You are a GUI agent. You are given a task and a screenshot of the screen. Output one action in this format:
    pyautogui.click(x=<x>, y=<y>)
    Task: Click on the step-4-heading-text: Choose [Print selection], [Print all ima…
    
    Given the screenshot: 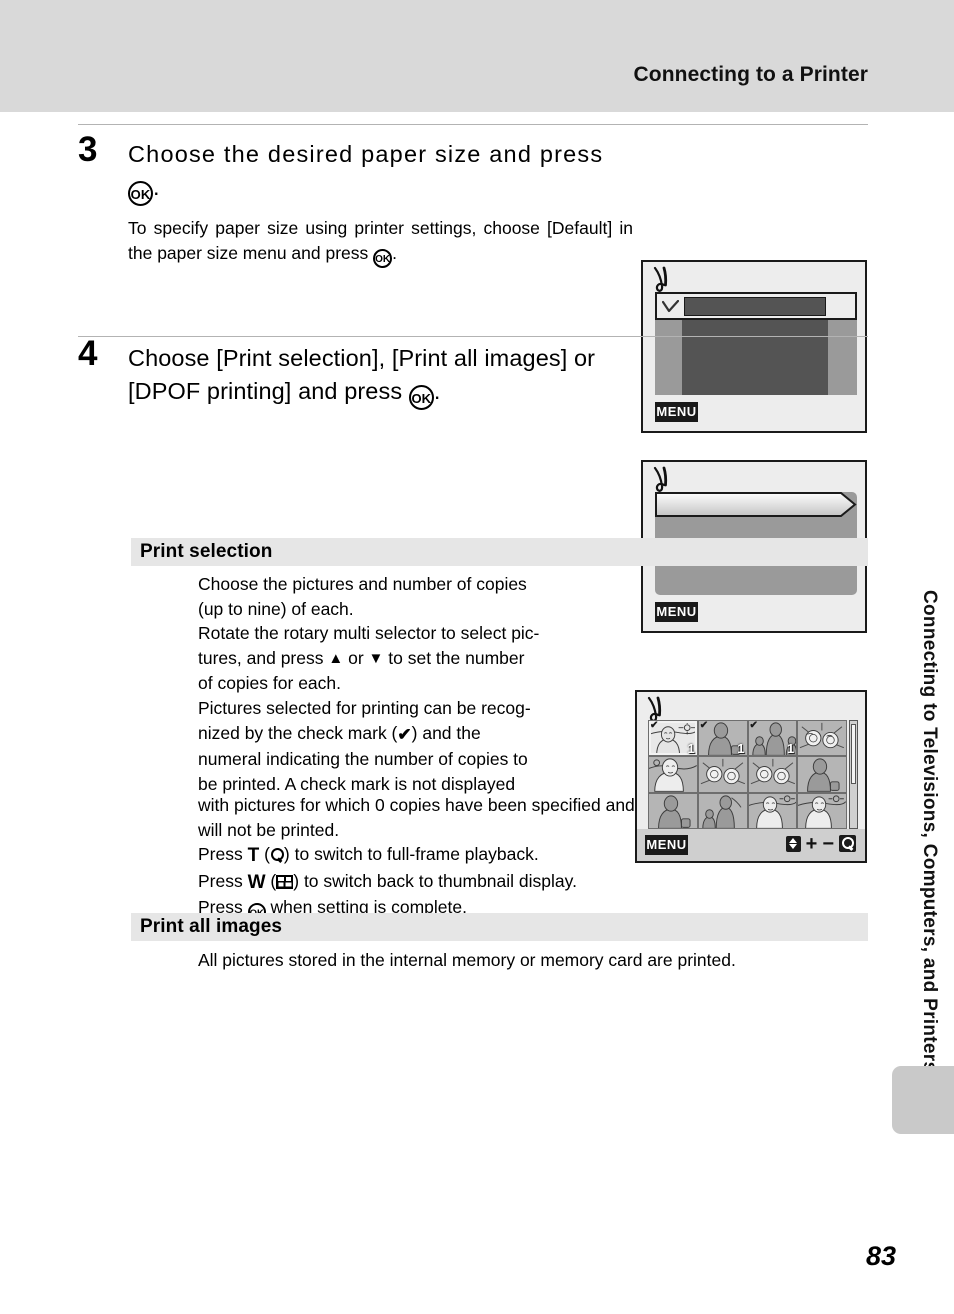 What is the action you would take?
    pyautogui.click(x=362, y=374)
    